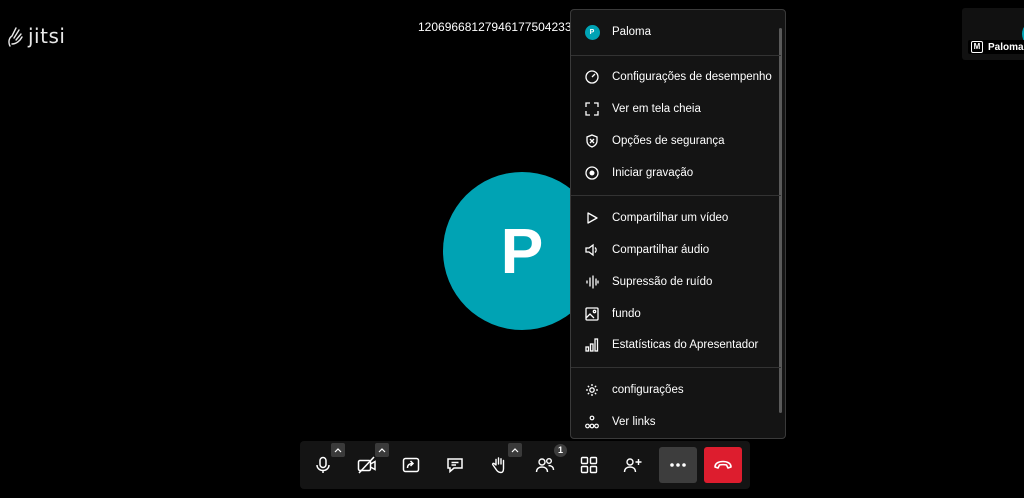 This screenshot has width=1024, height=498. Describe the element at coordinates (675, 314) in the screenshot. I see `menu-item-background: fundo` at that location.